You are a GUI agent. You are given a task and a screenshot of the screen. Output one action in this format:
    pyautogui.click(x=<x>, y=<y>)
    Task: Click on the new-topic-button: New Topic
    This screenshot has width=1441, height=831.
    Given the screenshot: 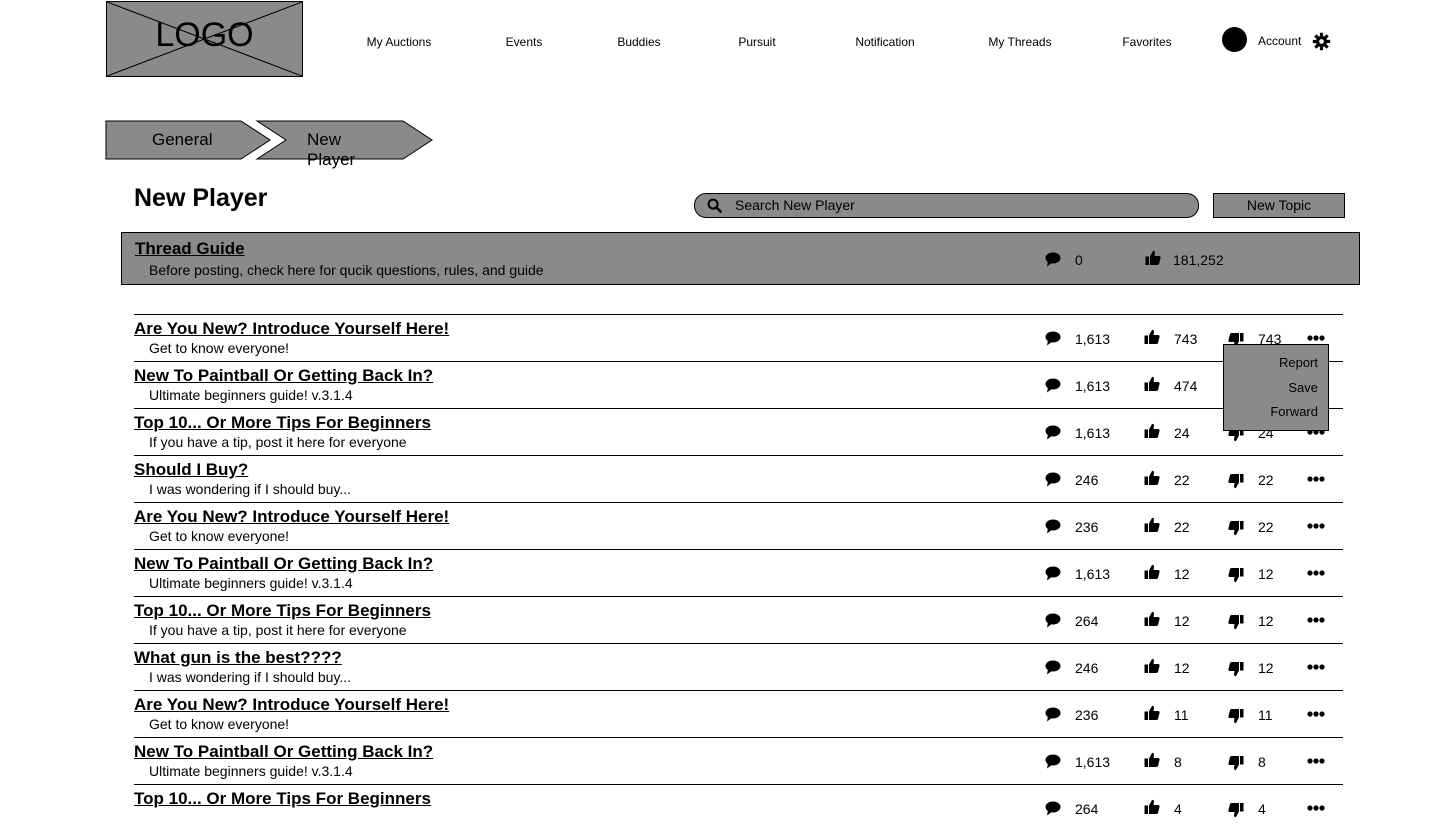 What is the action you would take?
    pyautogui.click(x=1279, y=205)
    